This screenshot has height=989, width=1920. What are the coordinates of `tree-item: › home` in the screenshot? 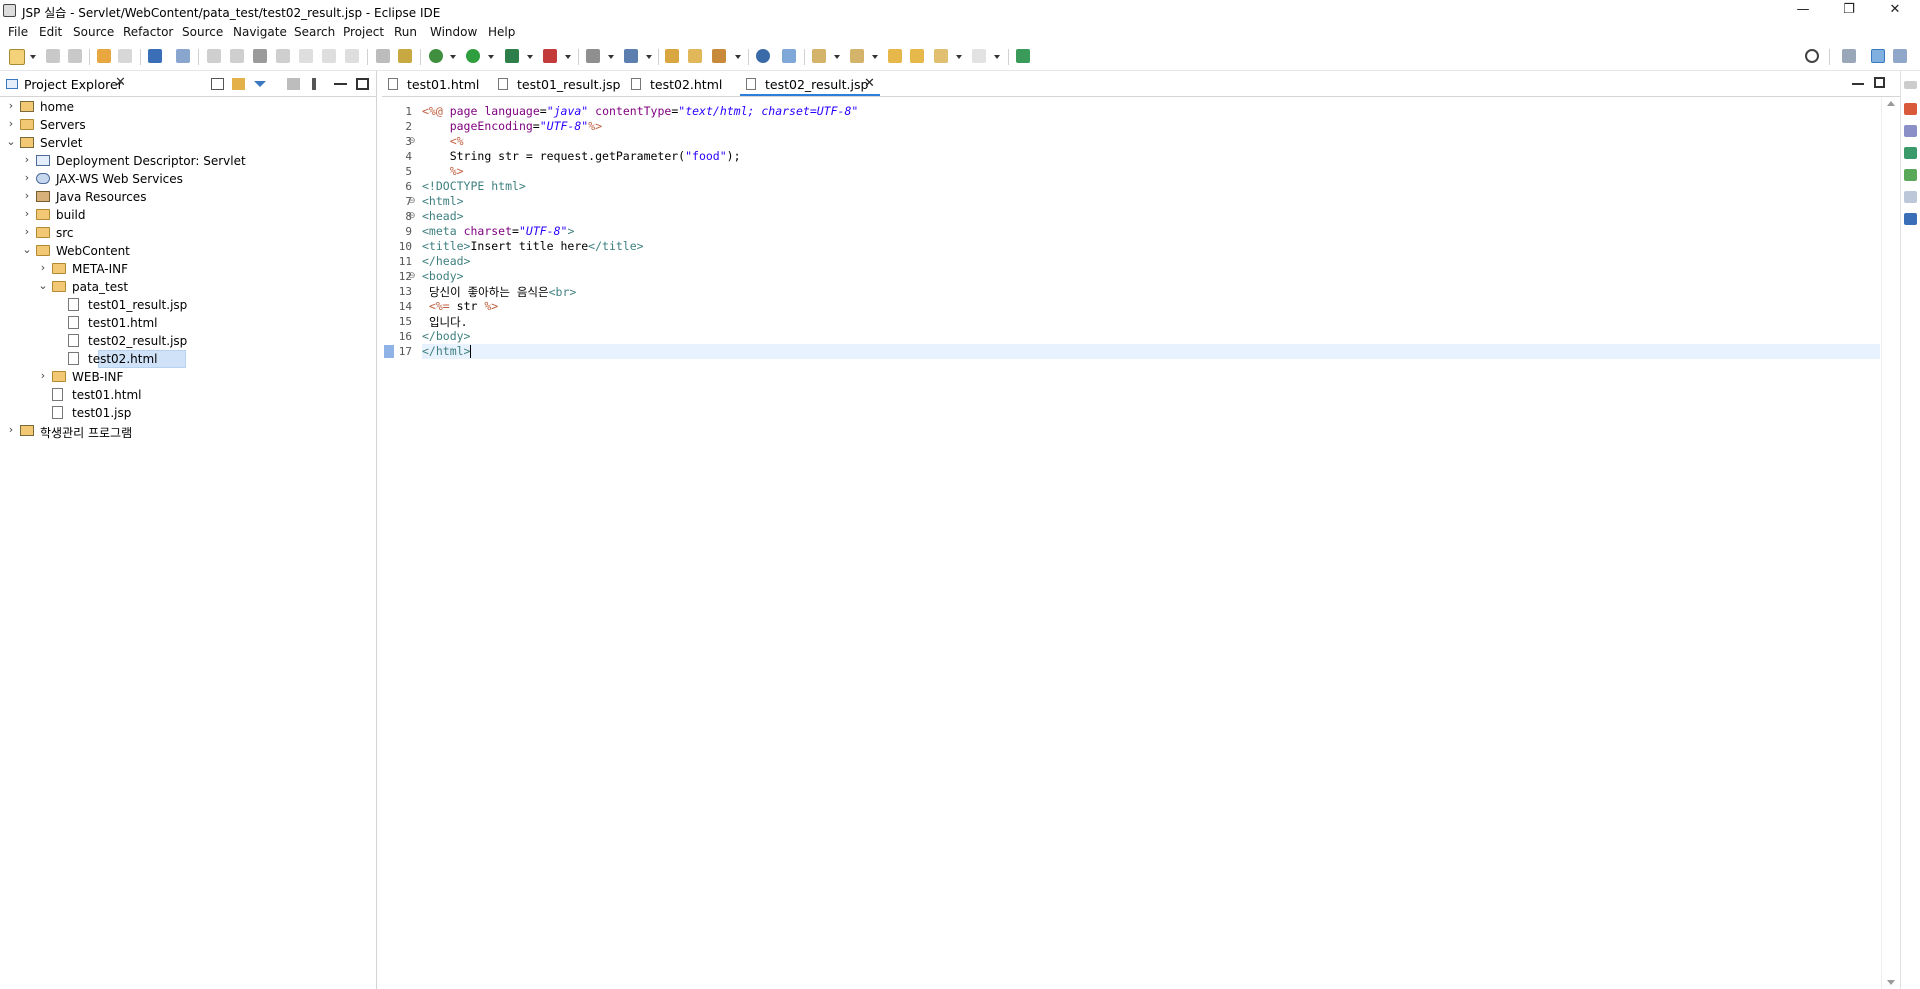 It's located at (188, 107).